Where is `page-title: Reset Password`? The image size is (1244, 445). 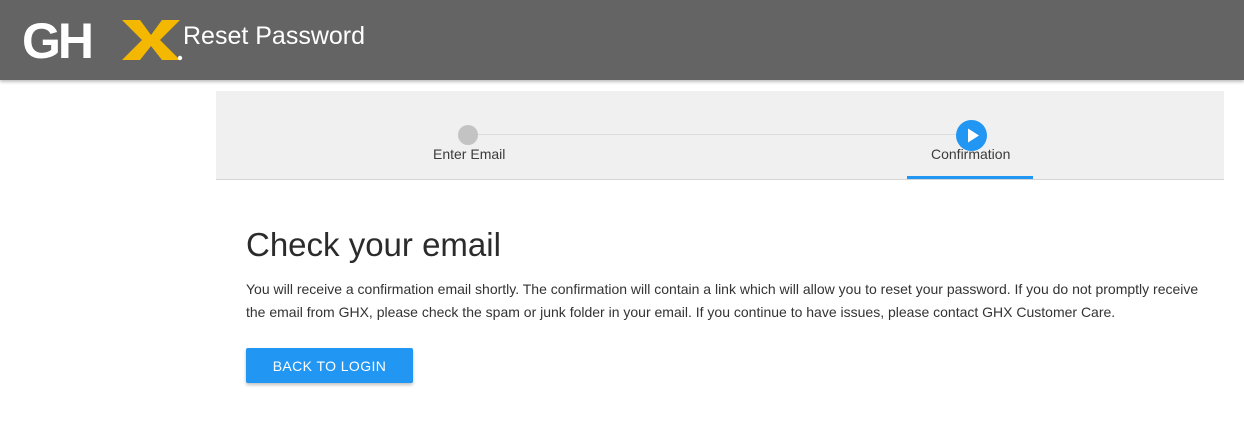
page-title: Reset Password is located at coordinates (274, 36).